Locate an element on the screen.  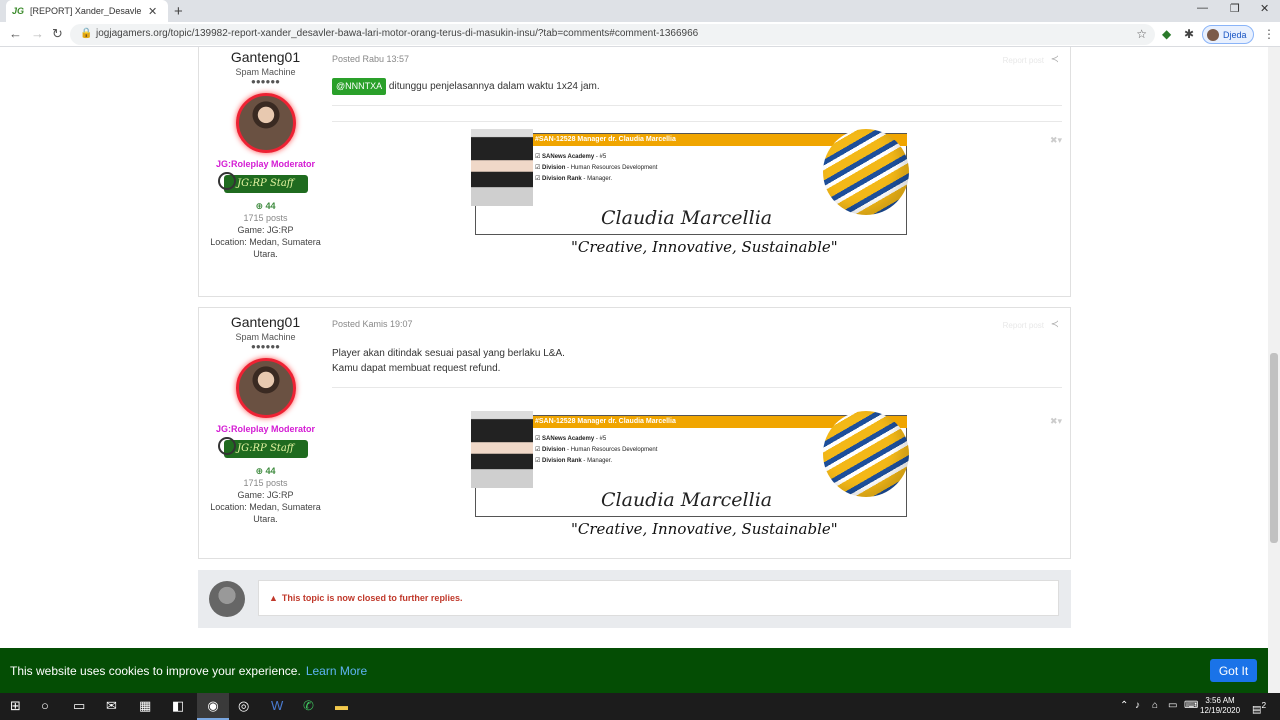
restore-icon: ❐ is located at coordinates (1235, 8).